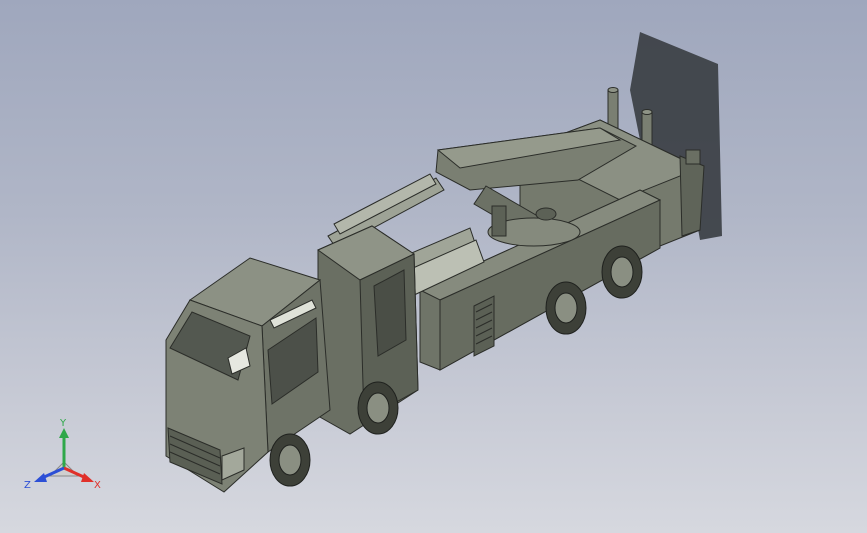 Image resolution: width=867 pixels, height=533 pixels. Describe the element at coordinates (62, 454) in the screenshot. I see `axis-triad: Y X Z` at that location.